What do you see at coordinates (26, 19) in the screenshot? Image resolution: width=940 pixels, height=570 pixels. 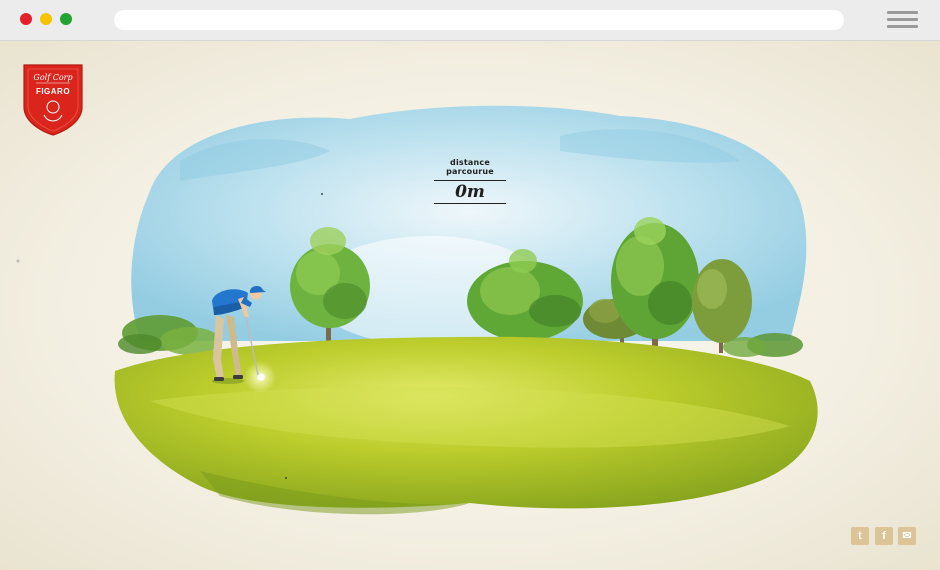 I see `close-window-button` at bounding box center [26, 19].